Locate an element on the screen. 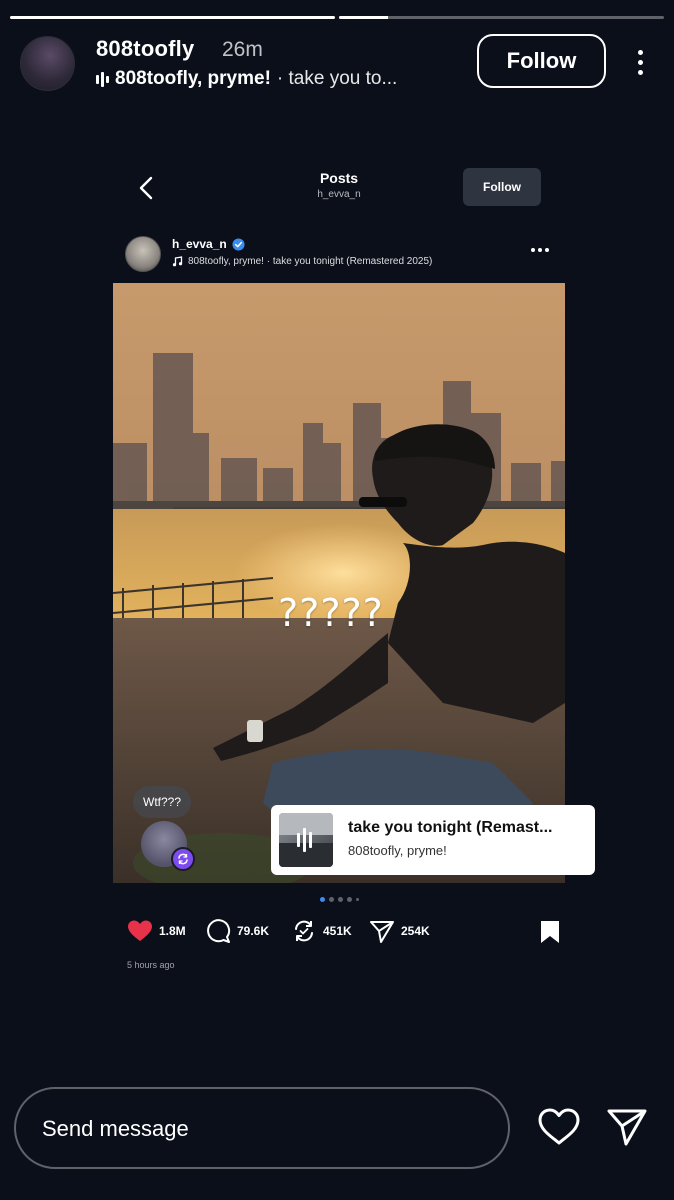 The image size is (674, 1200). like-count: 1.8M is located at coordinates (172, 931).